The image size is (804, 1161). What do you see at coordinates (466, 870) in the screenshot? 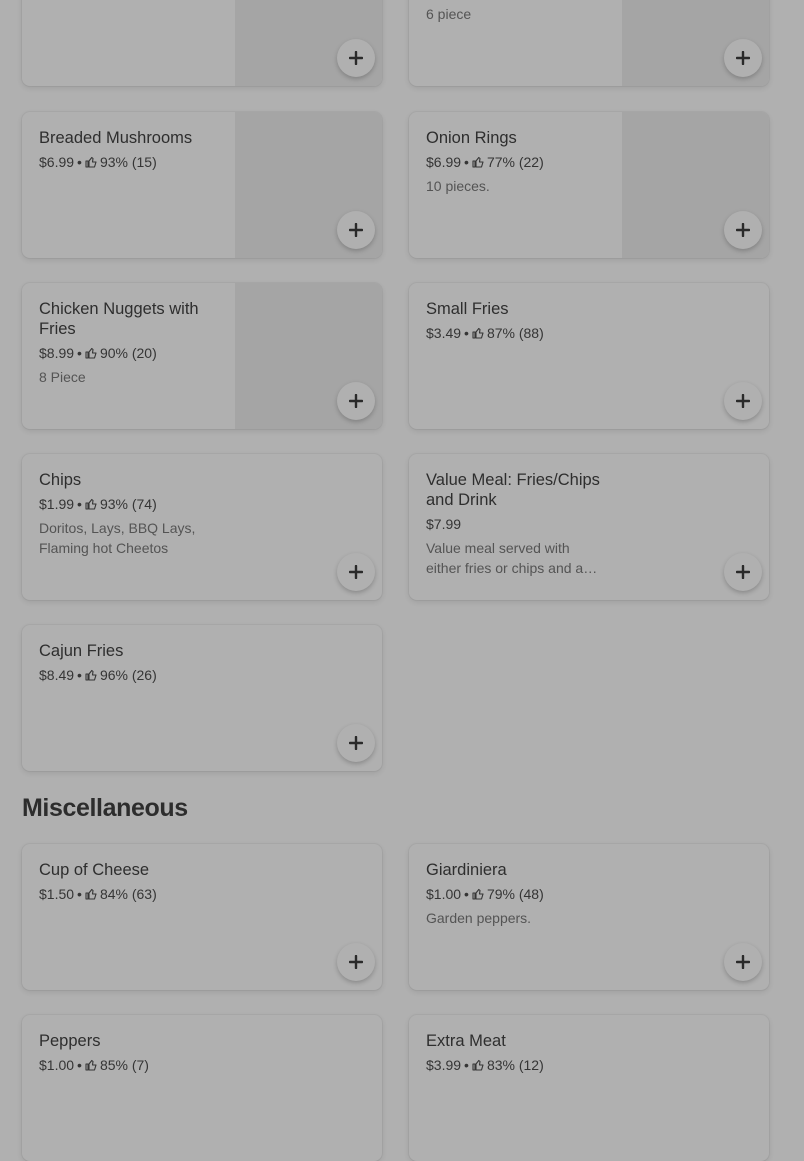
I see `item-name: Giardiniera` at bounding box center [466, 870].